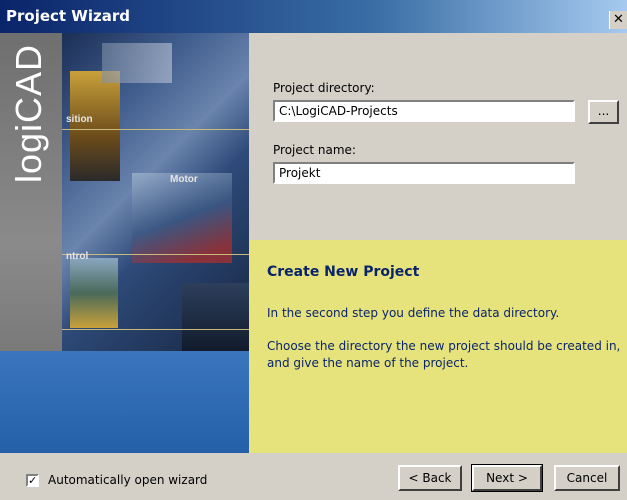 The width and height of the screenshot is (627, 500). What do you see at coordinates (182, 218) in the screenshot?
I see `photo-tile-machinery` at bounding box center [182, 218].